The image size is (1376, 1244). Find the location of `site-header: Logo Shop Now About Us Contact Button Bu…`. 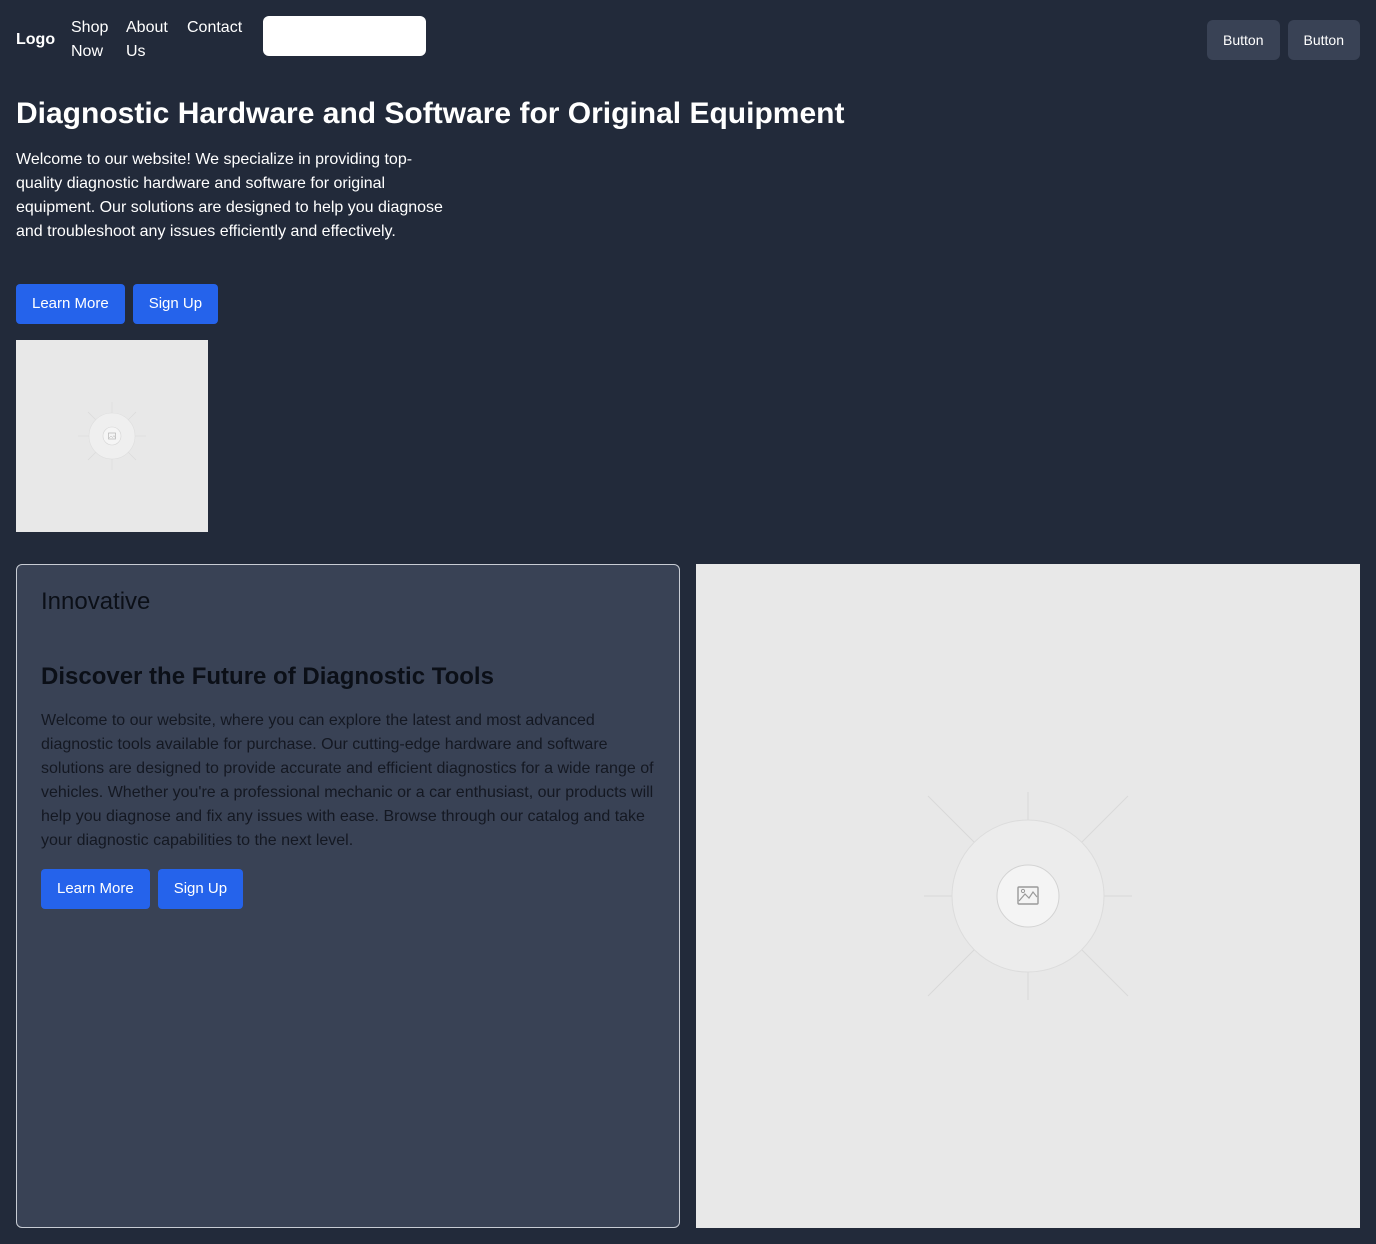

site-header: Logo Shop Now About Us Contact Button Bu… is located at coordinates (688, 40).